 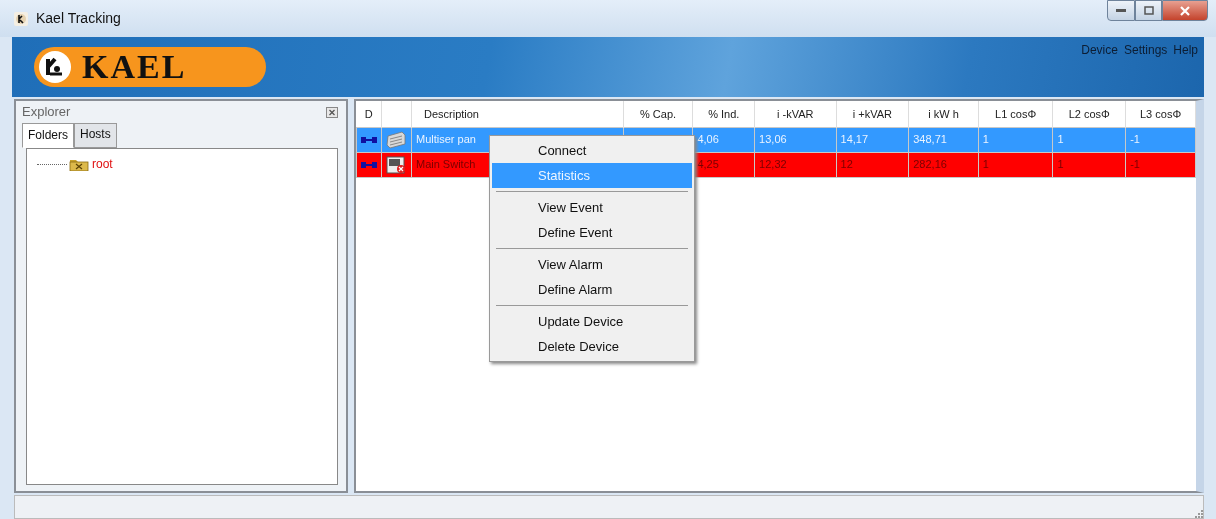 I want to click on tree-item: root, so click(x=102, y=164).